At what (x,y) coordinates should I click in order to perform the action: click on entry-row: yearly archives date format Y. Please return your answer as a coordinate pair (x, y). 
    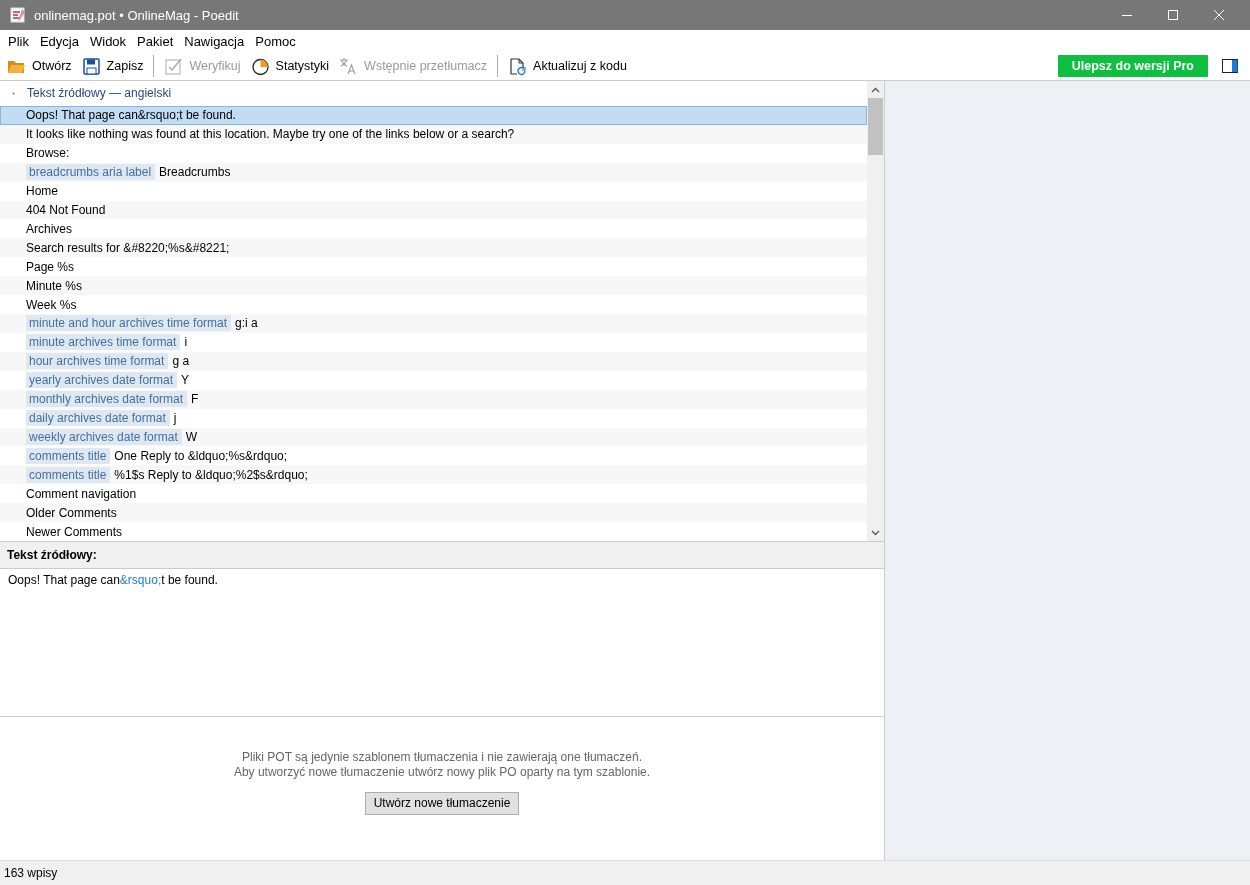
    Looking at the image, I should click on (433, 380).